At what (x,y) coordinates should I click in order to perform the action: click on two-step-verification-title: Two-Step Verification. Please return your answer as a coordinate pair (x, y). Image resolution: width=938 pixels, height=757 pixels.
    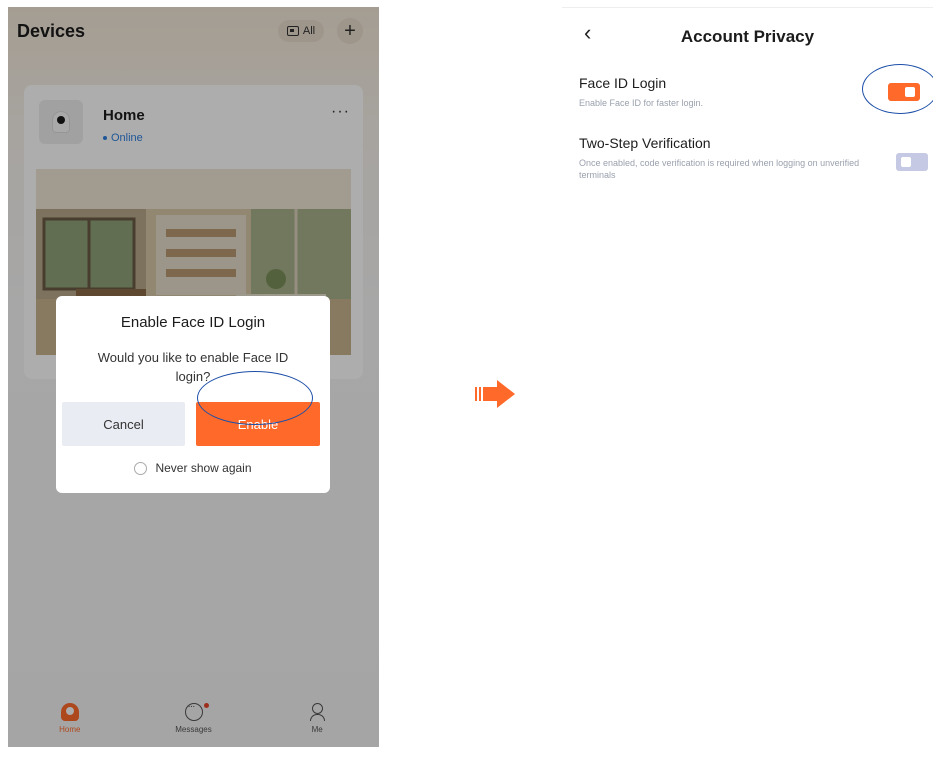
    Looking at the image, I should click on (645, 143).